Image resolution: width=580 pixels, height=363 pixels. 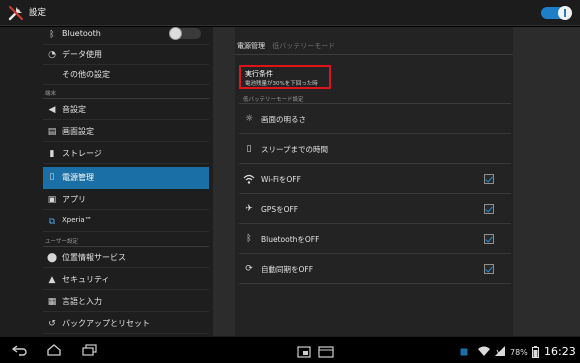 I want to click on option-bluetooth-off: ᛒ BluetoothをOFF, so click(x=375, y=239).